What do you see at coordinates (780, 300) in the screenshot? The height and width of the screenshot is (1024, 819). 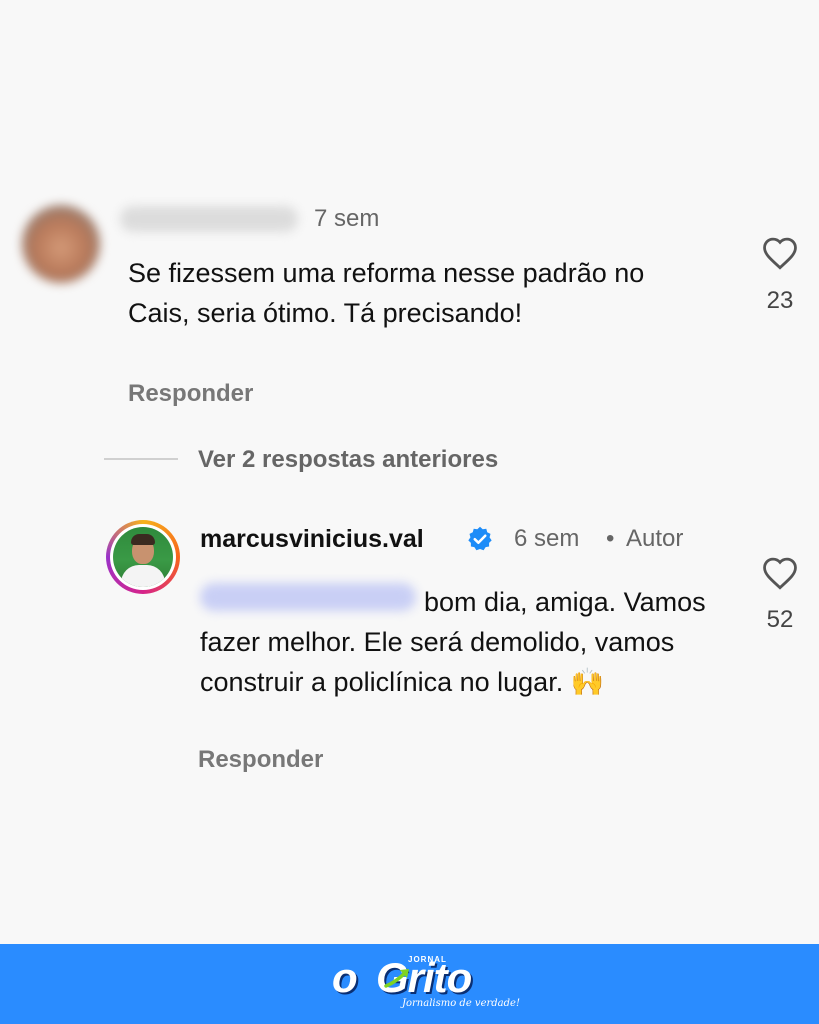 I see `like-count: 23` at bounding box center [780, 300].